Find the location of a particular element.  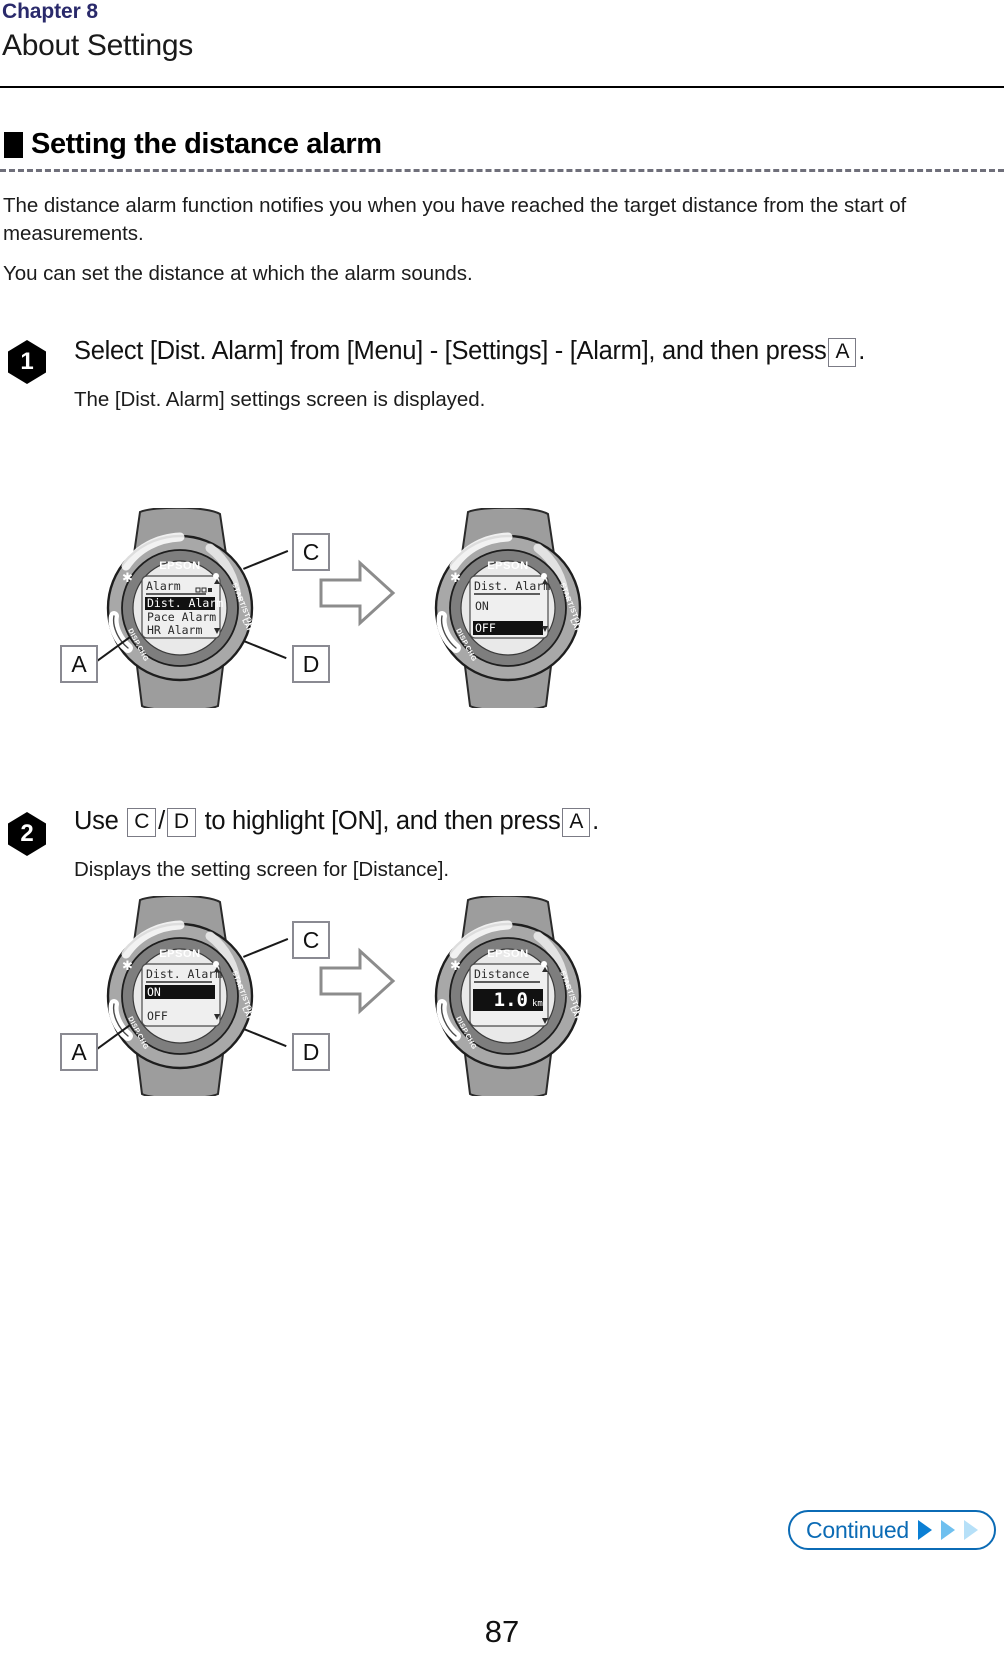

step-1-title-period: . is located at coordinates (861, 351).